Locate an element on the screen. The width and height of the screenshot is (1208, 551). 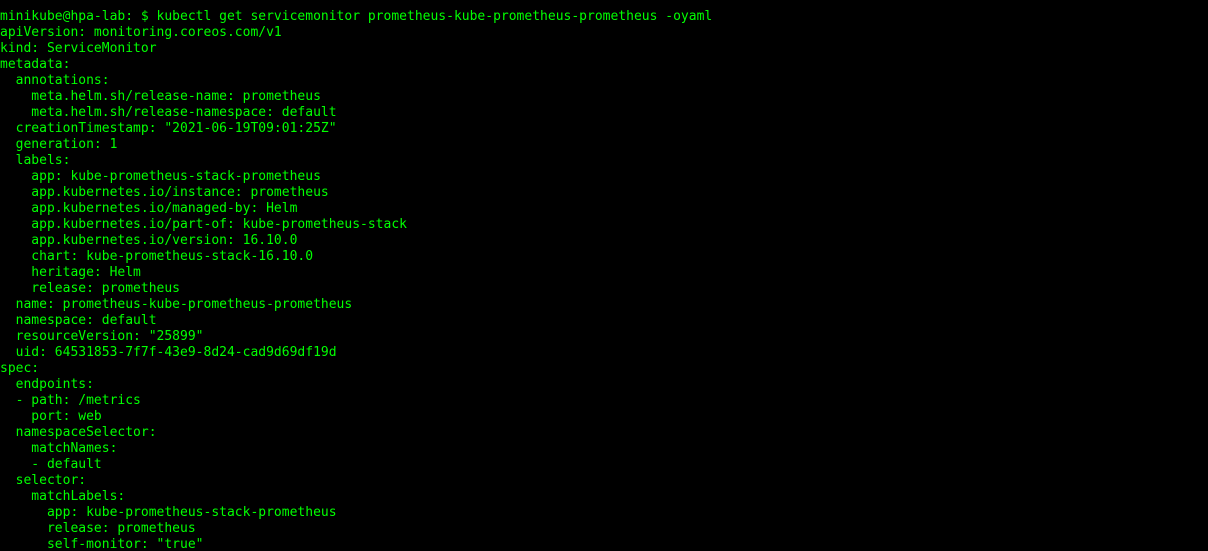
yaml-line: namespaceSelector: is located at coordinates (78, 432).